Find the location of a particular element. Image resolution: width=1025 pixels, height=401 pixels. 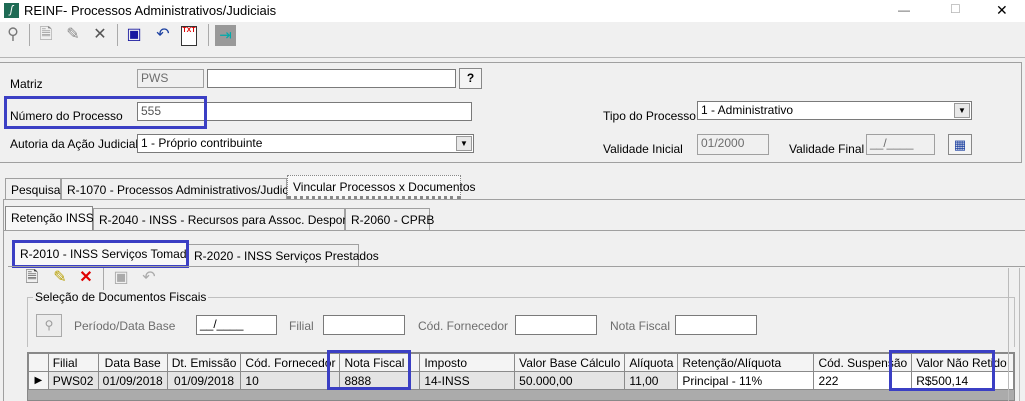

filial-label: Filial is located at coordinates (301, 326).